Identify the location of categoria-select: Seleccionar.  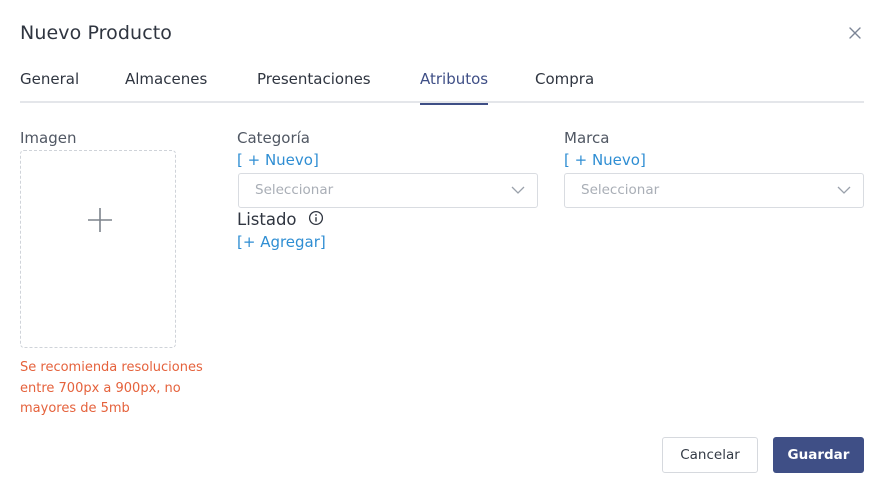
(388, 190).